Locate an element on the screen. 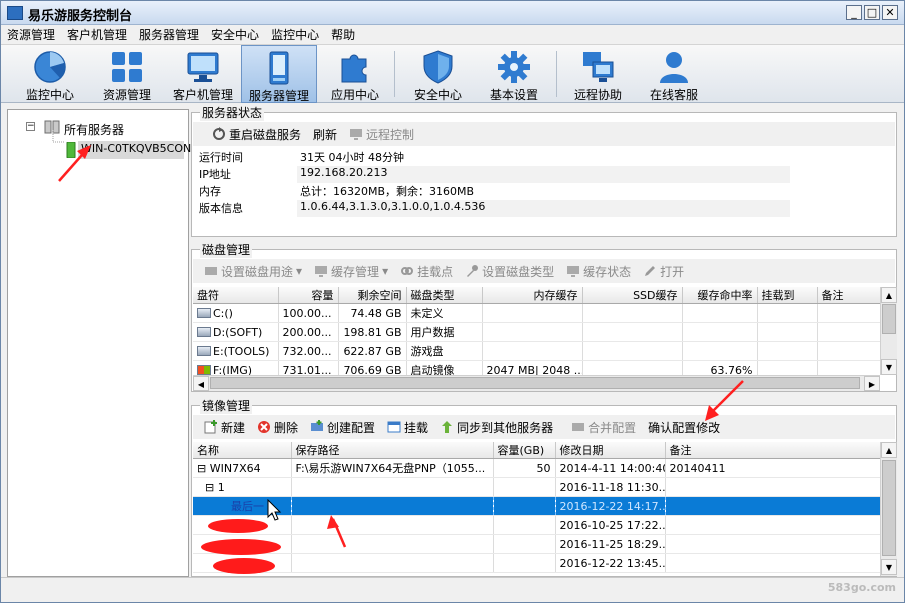 The height and width of the screenshot is (603, 905). mount-point-button: 挂载点 is located at coordinates (426, 271).